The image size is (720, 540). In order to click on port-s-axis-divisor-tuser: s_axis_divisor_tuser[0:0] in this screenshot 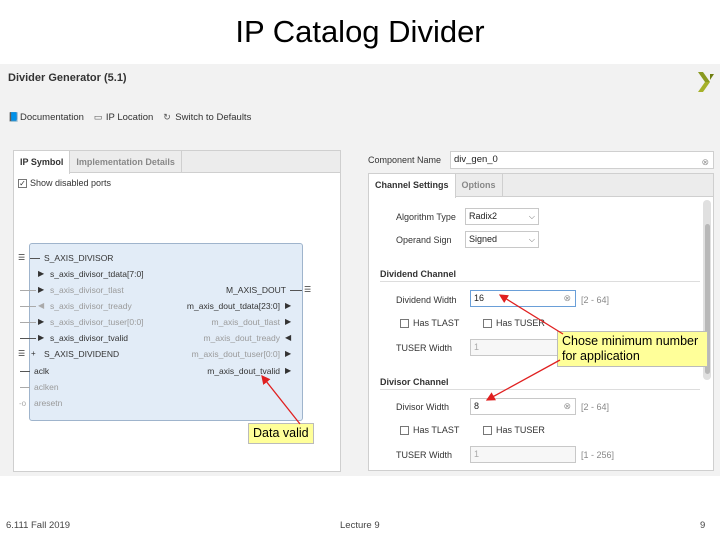, I will do `click(97, 322)`.